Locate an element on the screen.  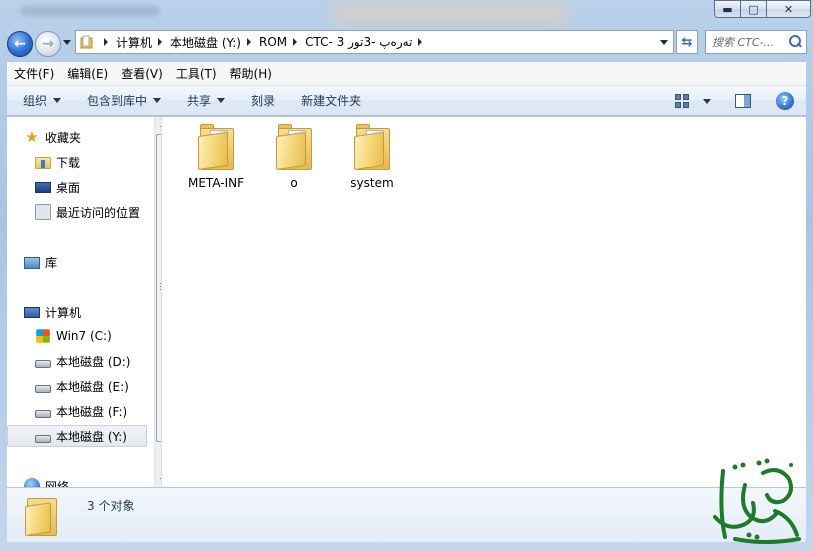
view-dropdown is located at coordinates (707, 101).